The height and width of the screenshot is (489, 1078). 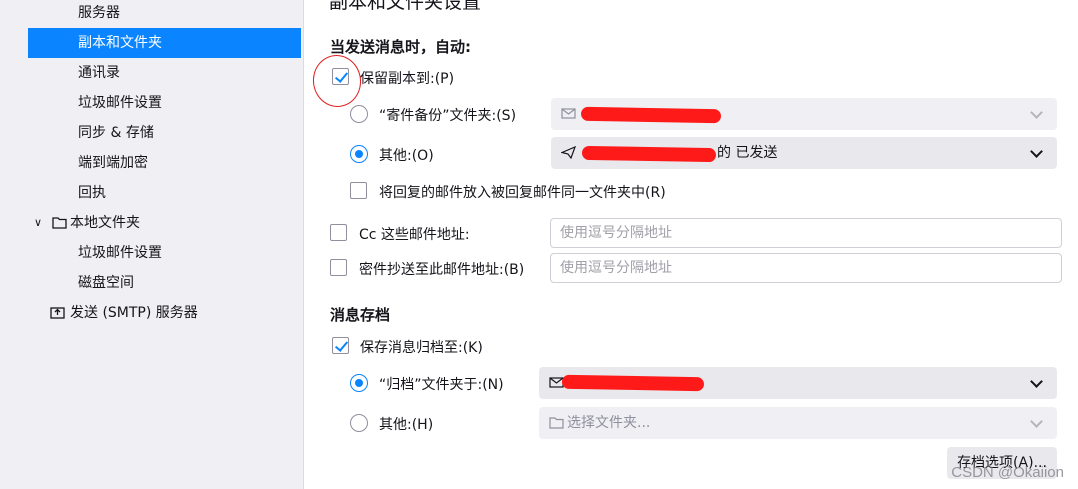 What do you see at coordinates (340, 345) in the screenshot?
I see `keep-archive-checkbox` at bounding box center [340, 345].